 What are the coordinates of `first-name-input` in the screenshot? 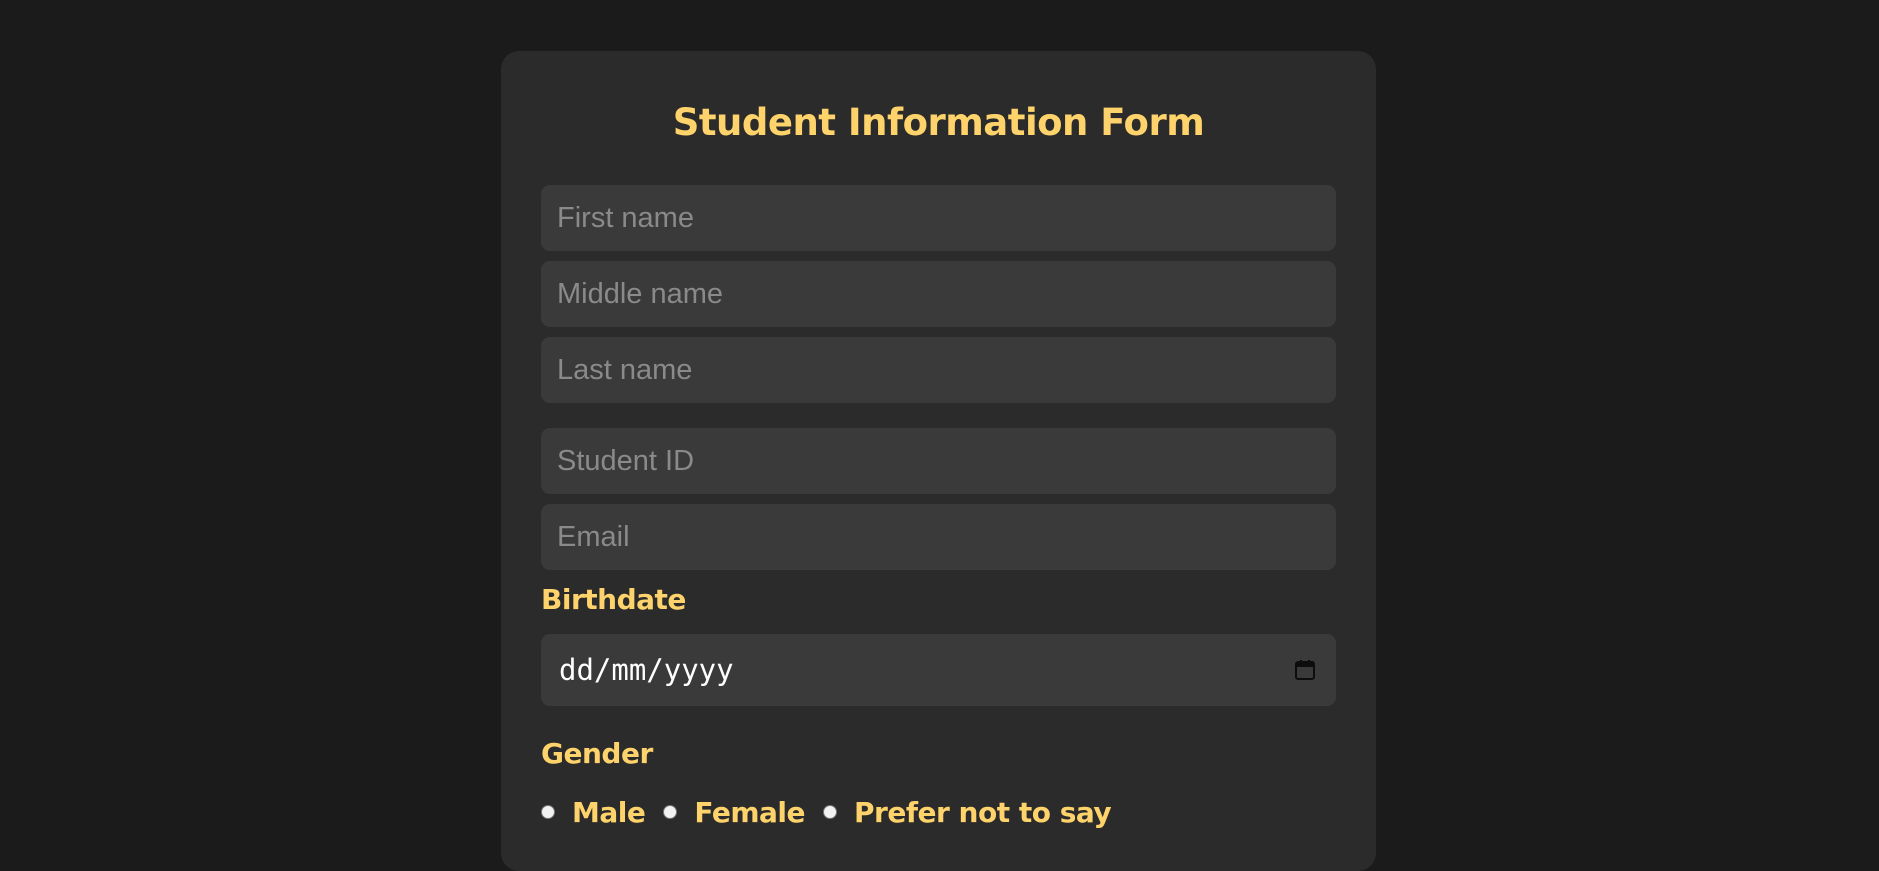 It's located at (938, 218).